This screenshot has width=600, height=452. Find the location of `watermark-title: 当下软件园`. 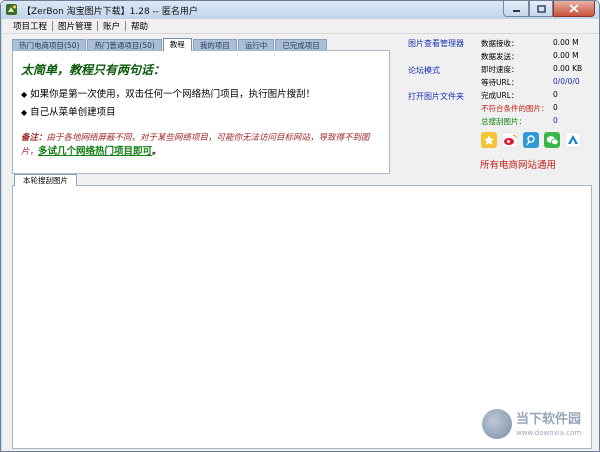

watermark-title: 当下软件园 is located at coordinates (549, 419).